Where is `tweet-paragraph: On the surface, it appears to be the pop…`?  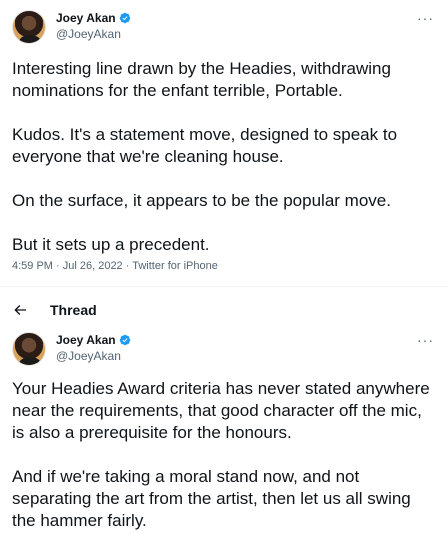 tweet-paragraph: On the surface, it appears to be the pop… is located at coordinates (201, 200).